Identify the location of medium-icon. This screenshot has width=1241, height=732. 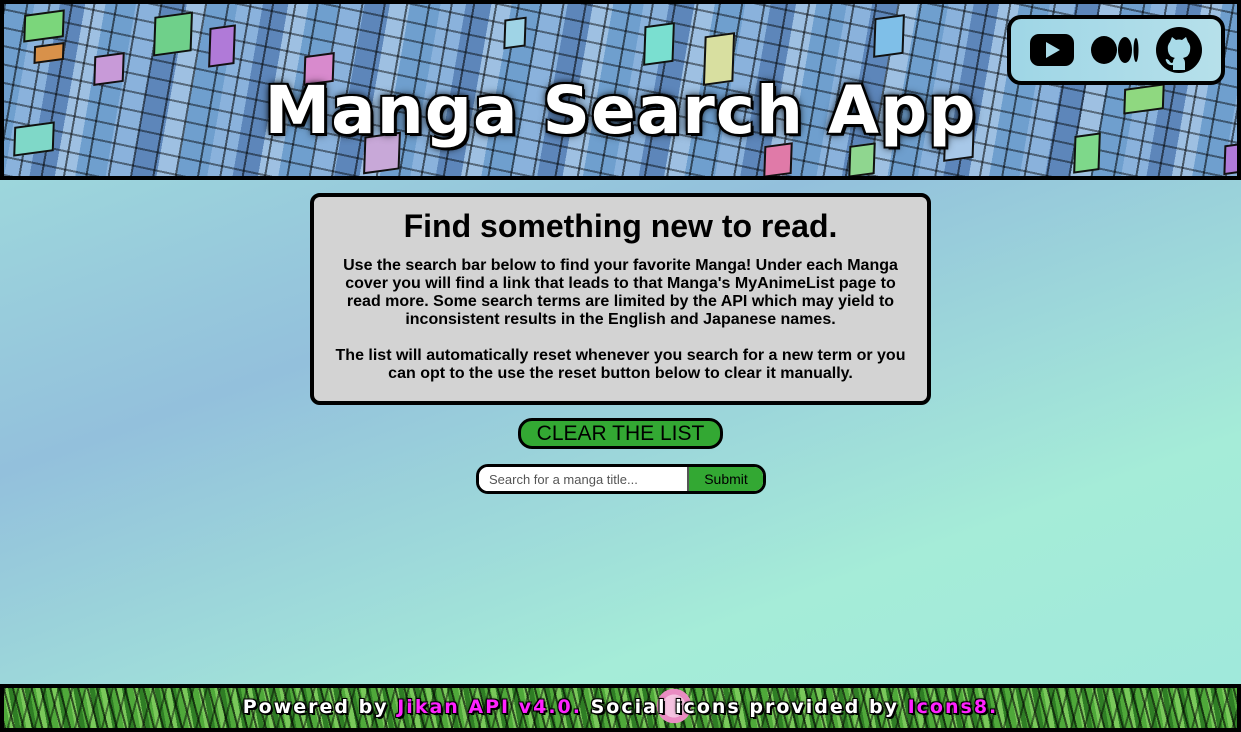
(1115, 50).